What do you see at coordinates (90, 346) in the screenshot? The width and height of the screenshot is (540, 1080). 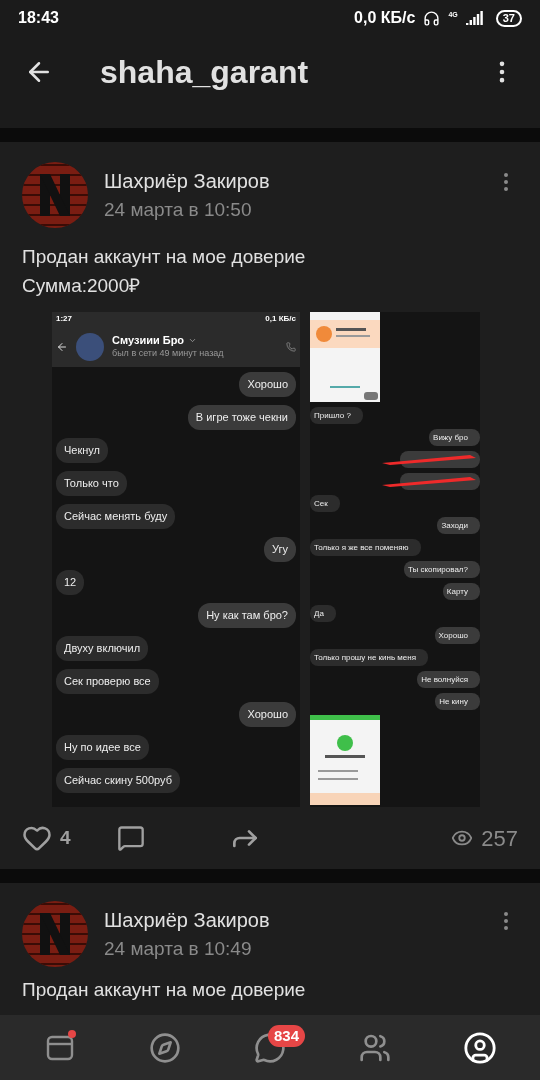 I see `contact-avatar` at bounding box center [90, 346].